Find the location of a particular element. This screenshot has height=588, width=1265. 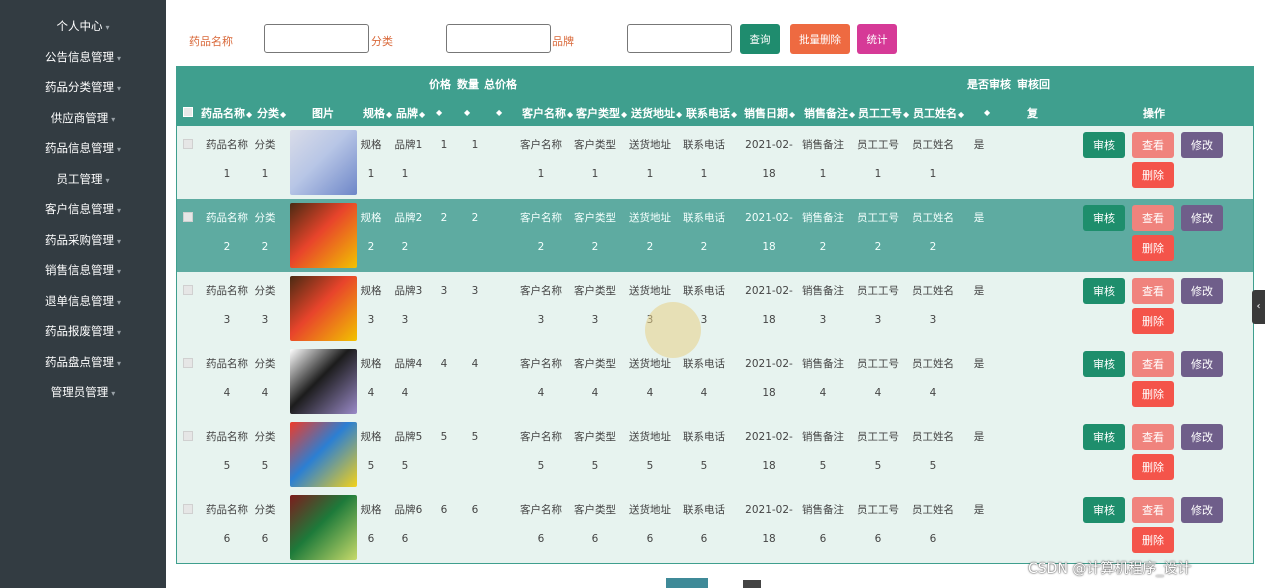

chevron-left-icon: ‹ is located at coordinates (1258, 307).